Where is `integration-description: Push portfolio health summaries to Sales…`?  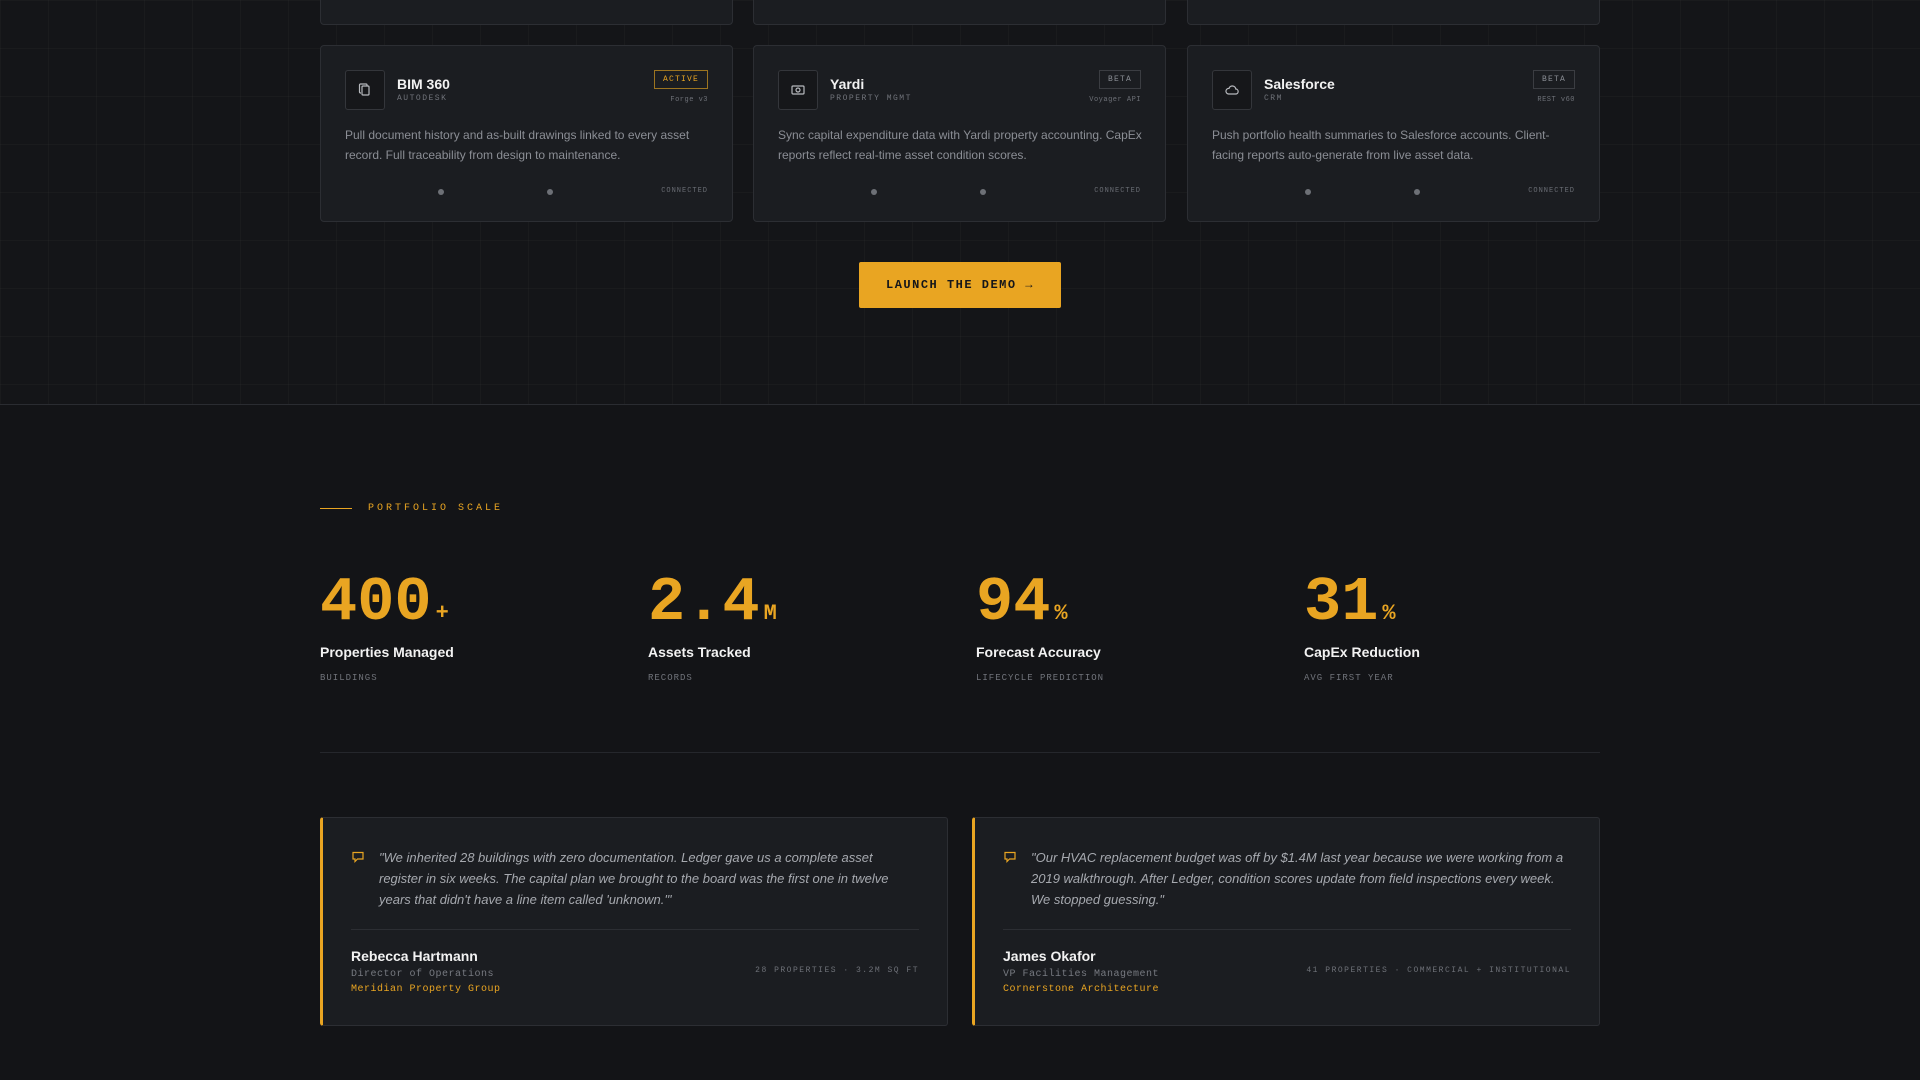
integration-description: Push portfolio health summaries to Sales… is located at coordinates (1381, 145).